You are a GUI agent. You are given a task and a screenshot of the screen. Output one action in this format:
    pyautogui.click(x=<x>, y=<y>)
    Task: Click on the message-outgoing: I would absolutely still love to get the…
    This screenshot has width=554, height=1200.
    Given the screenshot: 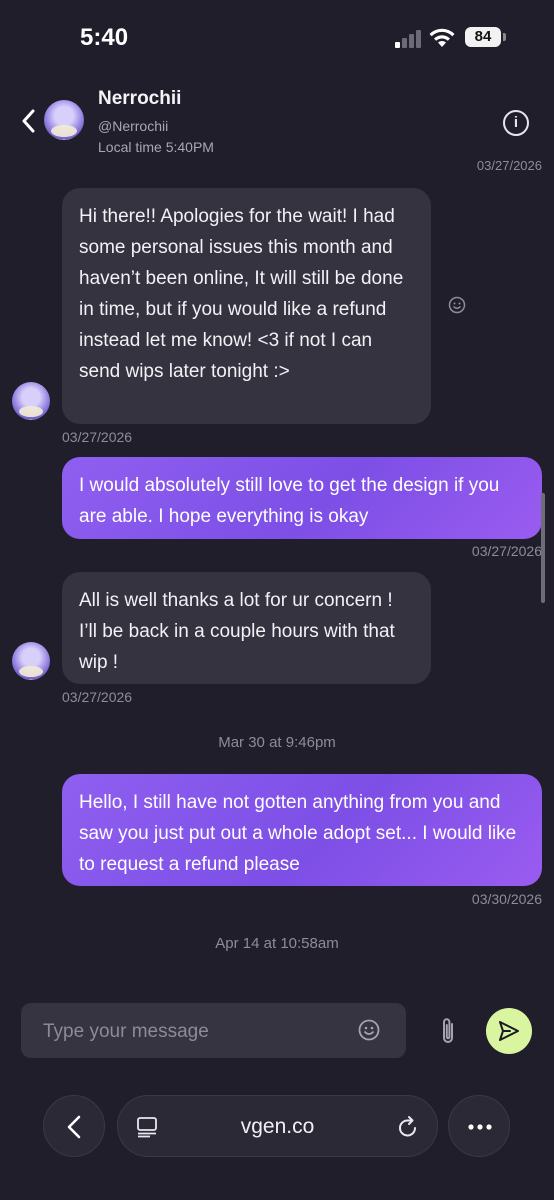 What is the action you would take?
    pyautogui.click(x=302, y=498)
    